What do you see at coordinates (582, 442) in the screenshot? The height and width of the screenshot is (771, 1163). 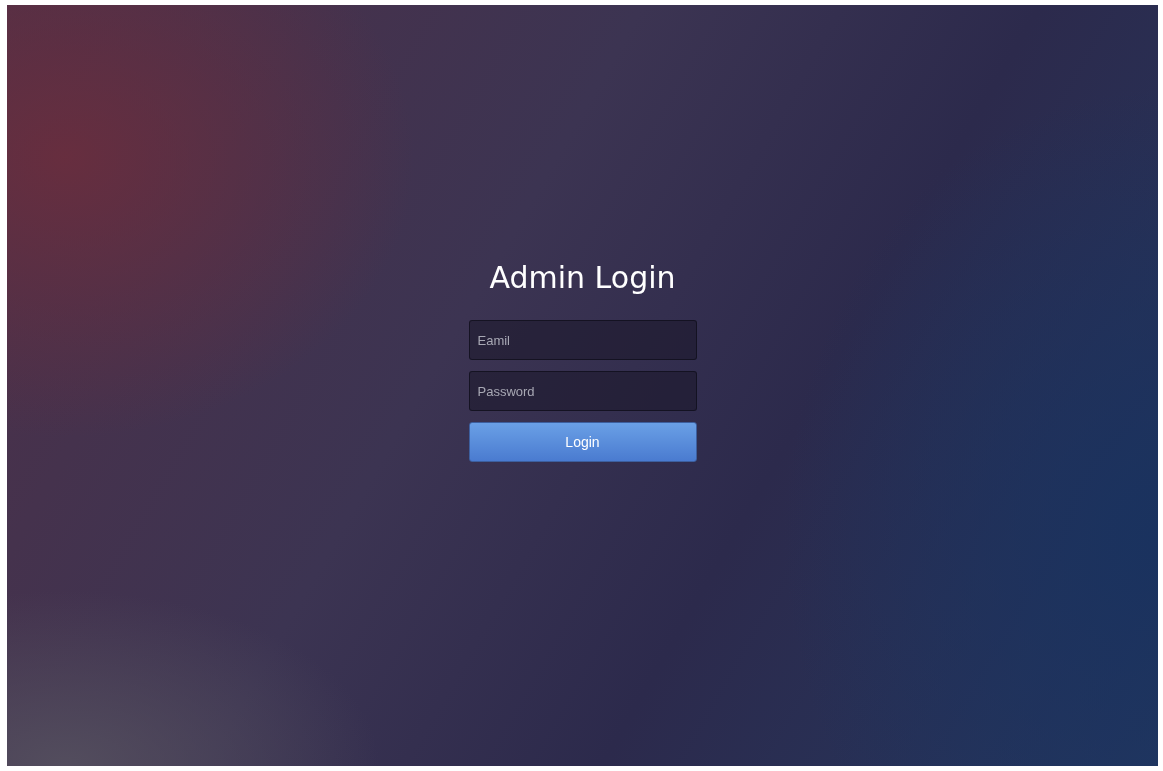 I see `login-button: Login` at bounding box center [582, 442].